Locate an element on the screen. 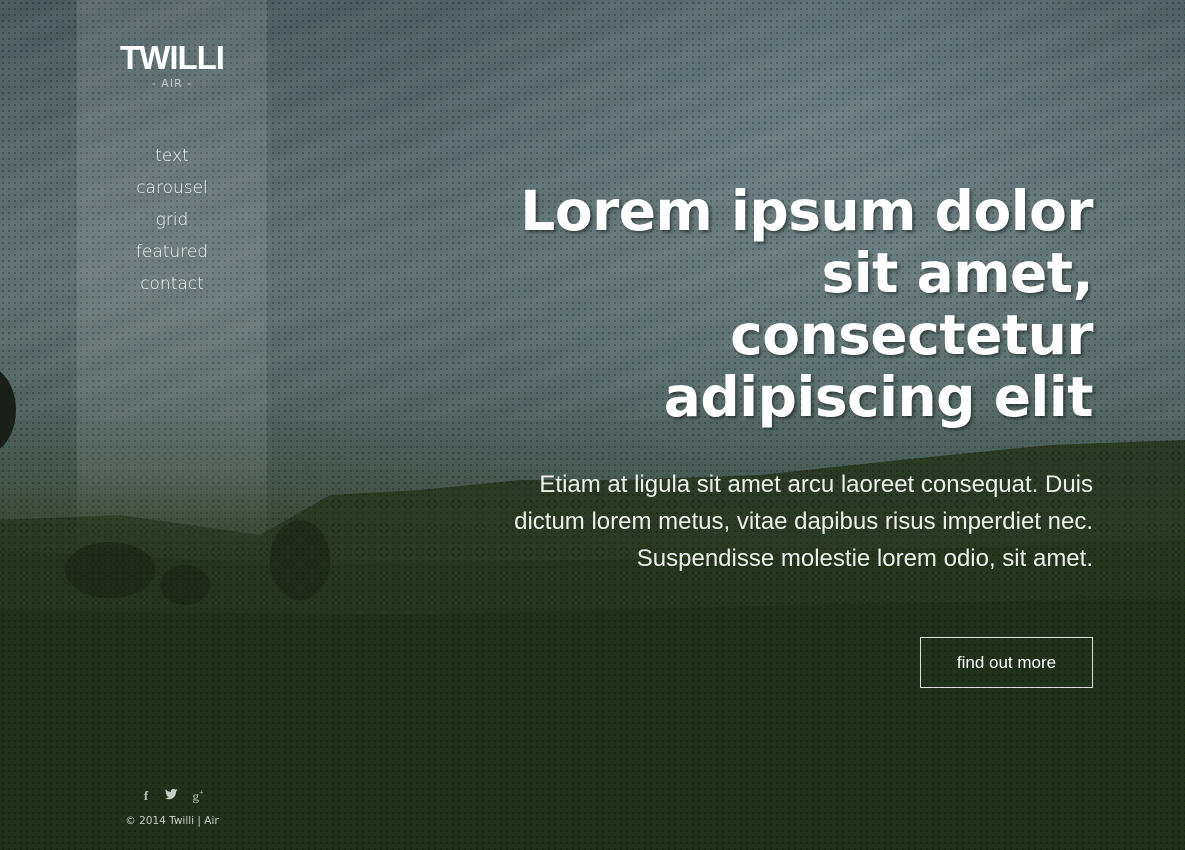  social-links: f g+ is located at coordinates (172, 796).